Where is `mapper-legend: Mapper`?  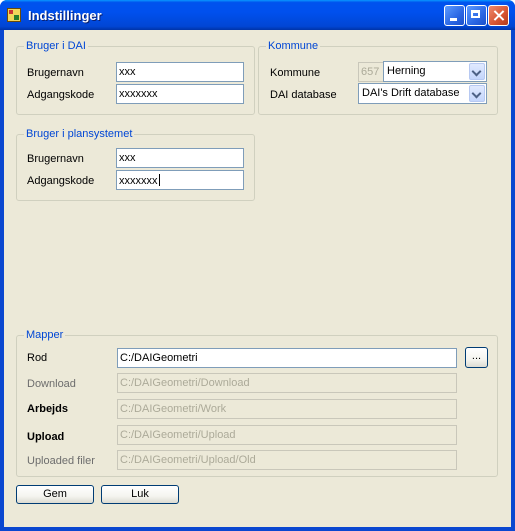
mapper-legend: Mapper is located at coordinates (45, 335).